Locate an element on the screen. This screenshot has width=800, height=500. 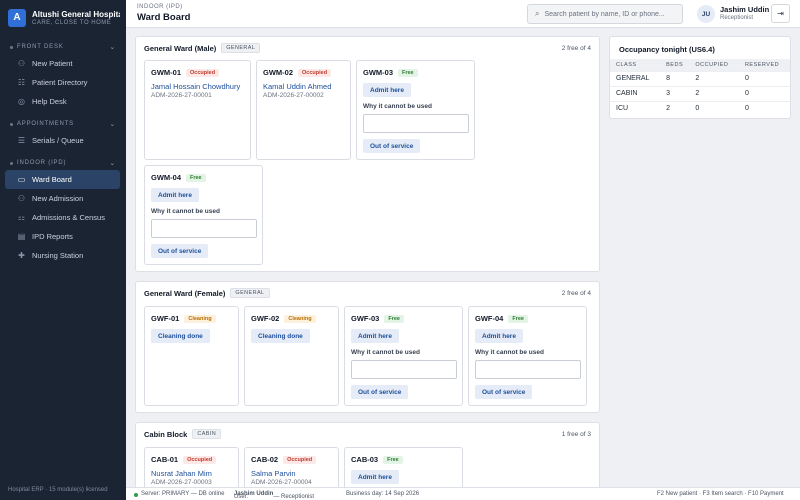
avatar: JU is located at coordinates (706, 14).